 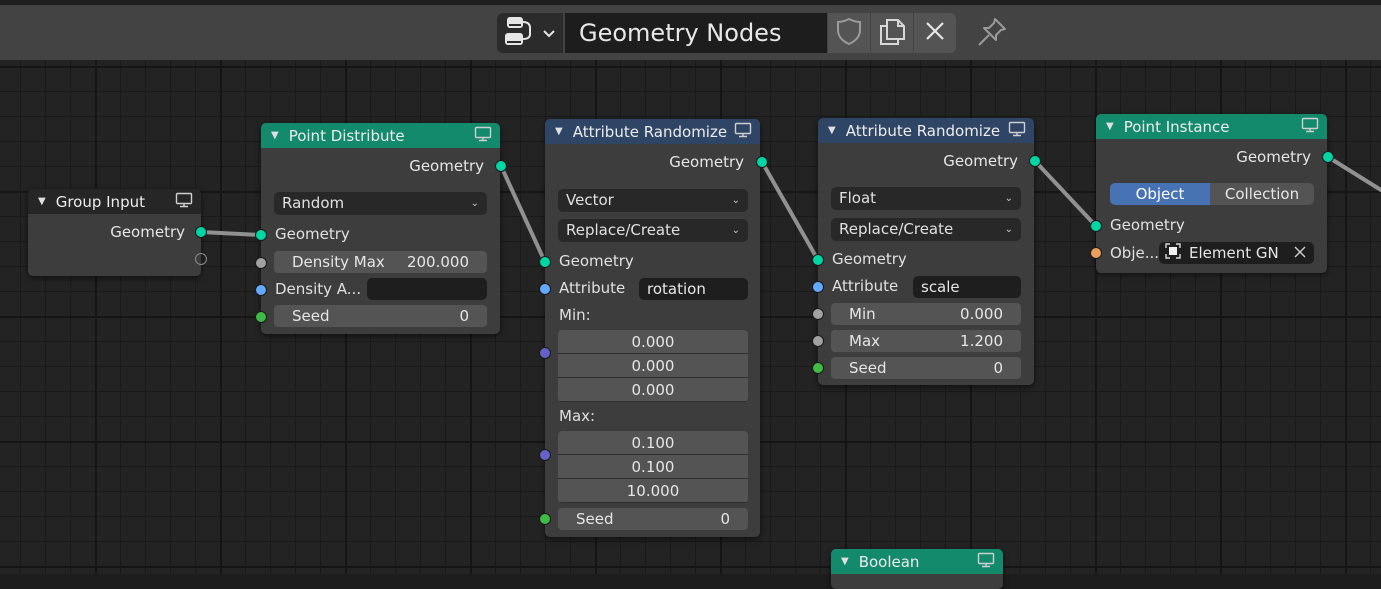 What do you see at coordinates (590, 200) in the screenshot?
I see `dropdown-value: Vector` at bounding box center [590, 200].